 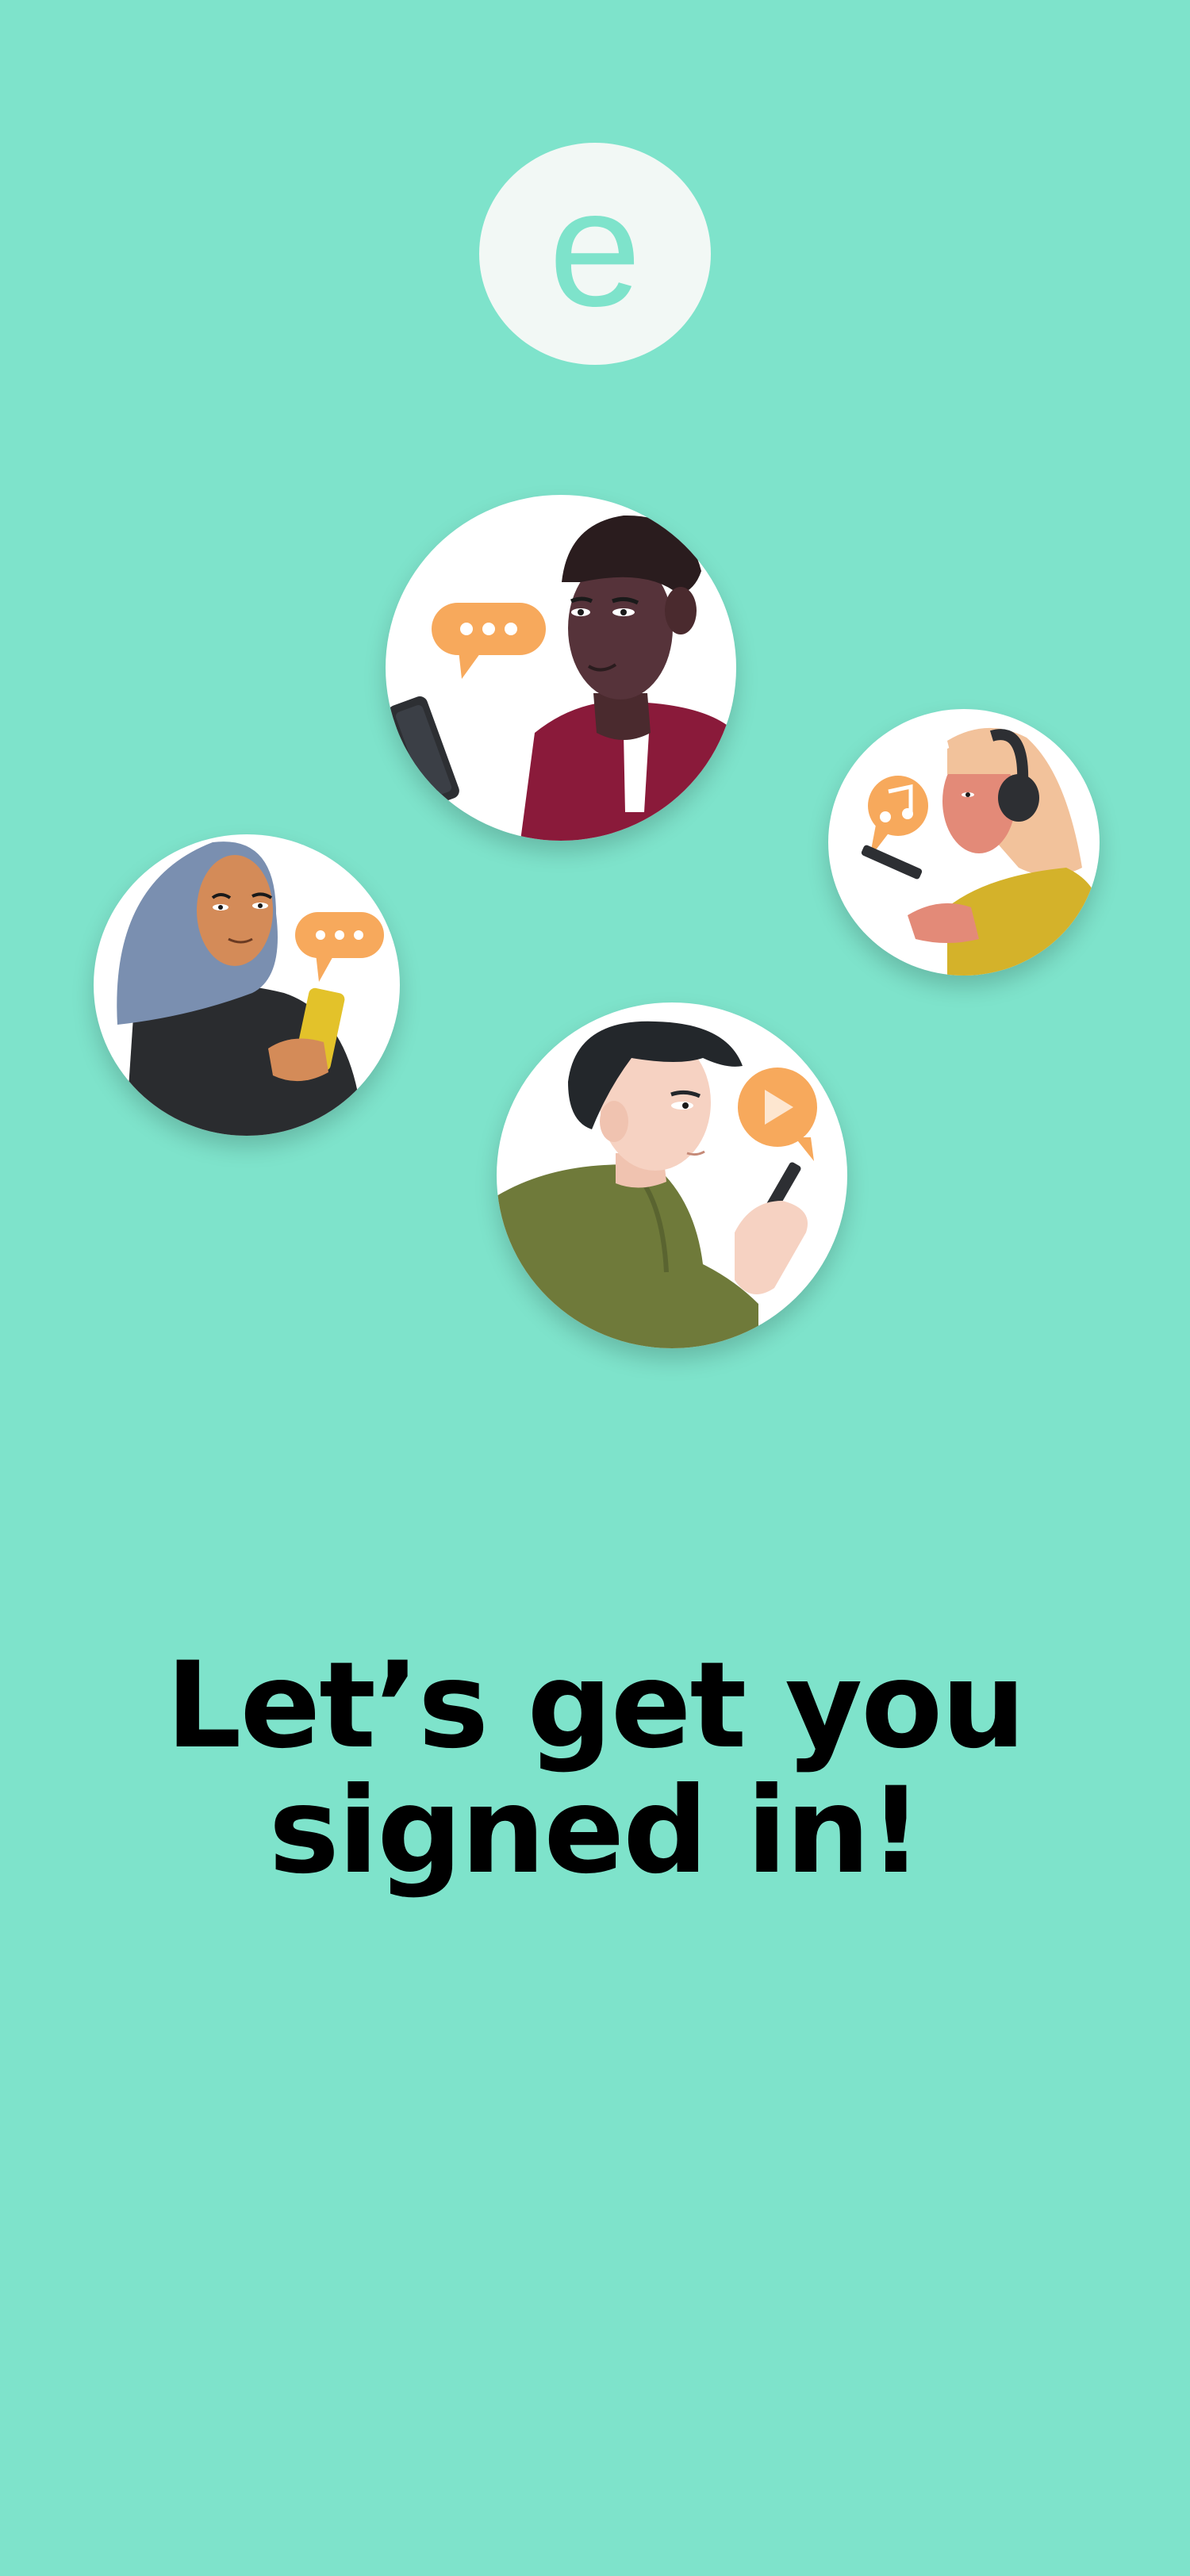 I want to click on logo-letter: e, so click(x=595, y=248).